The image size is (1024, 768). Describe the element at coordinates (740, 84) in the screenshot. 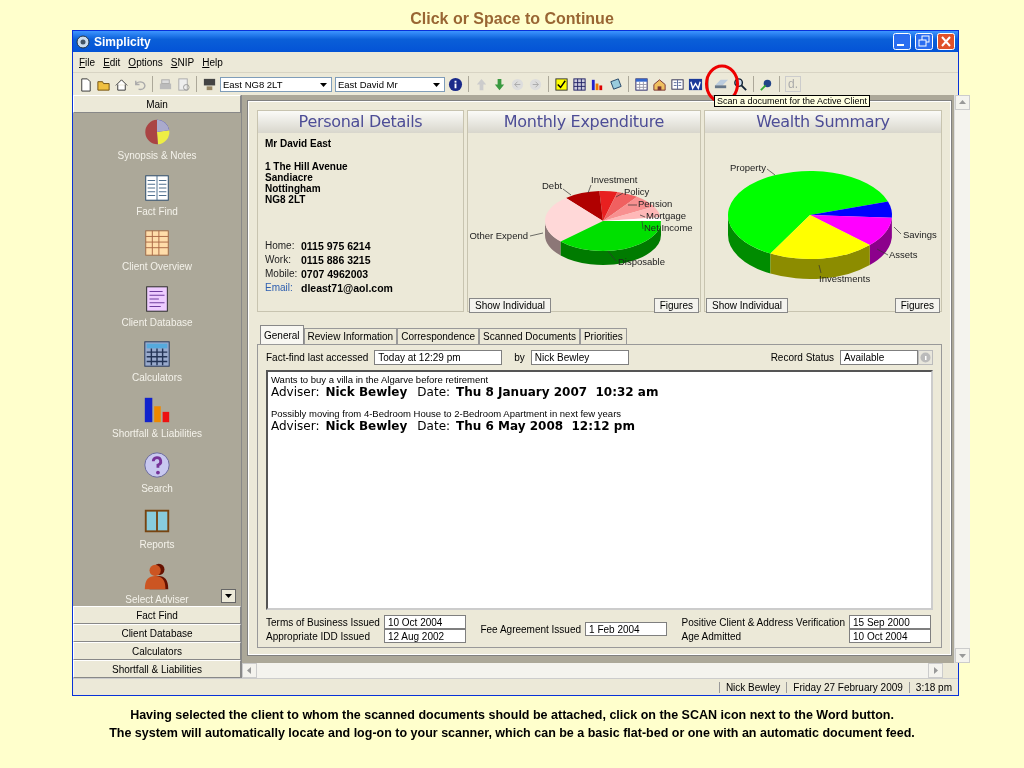

I see `search-icon` at that location.